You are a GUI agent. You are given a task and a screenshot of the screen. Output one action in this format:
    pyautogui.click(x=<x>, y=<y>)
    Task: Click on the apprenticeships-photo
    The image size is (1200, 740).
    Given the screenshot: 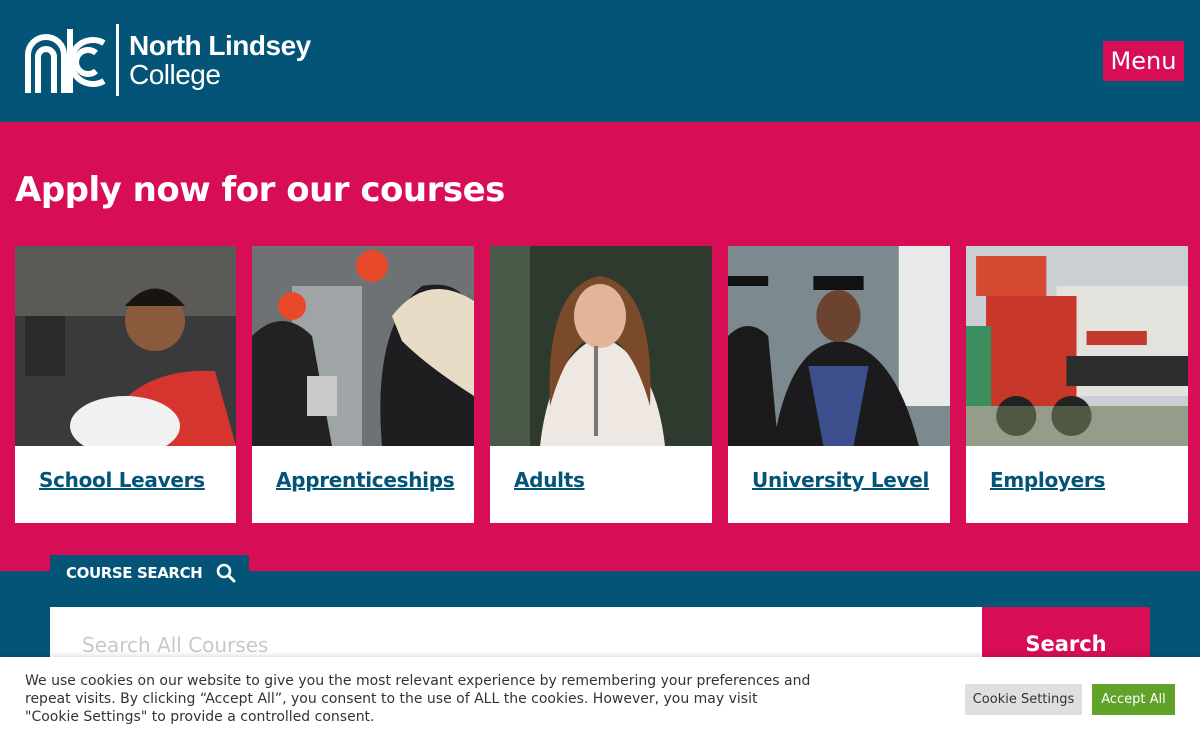 What is the action you would take?
    pyautogui.click(x=363, y=346)
    